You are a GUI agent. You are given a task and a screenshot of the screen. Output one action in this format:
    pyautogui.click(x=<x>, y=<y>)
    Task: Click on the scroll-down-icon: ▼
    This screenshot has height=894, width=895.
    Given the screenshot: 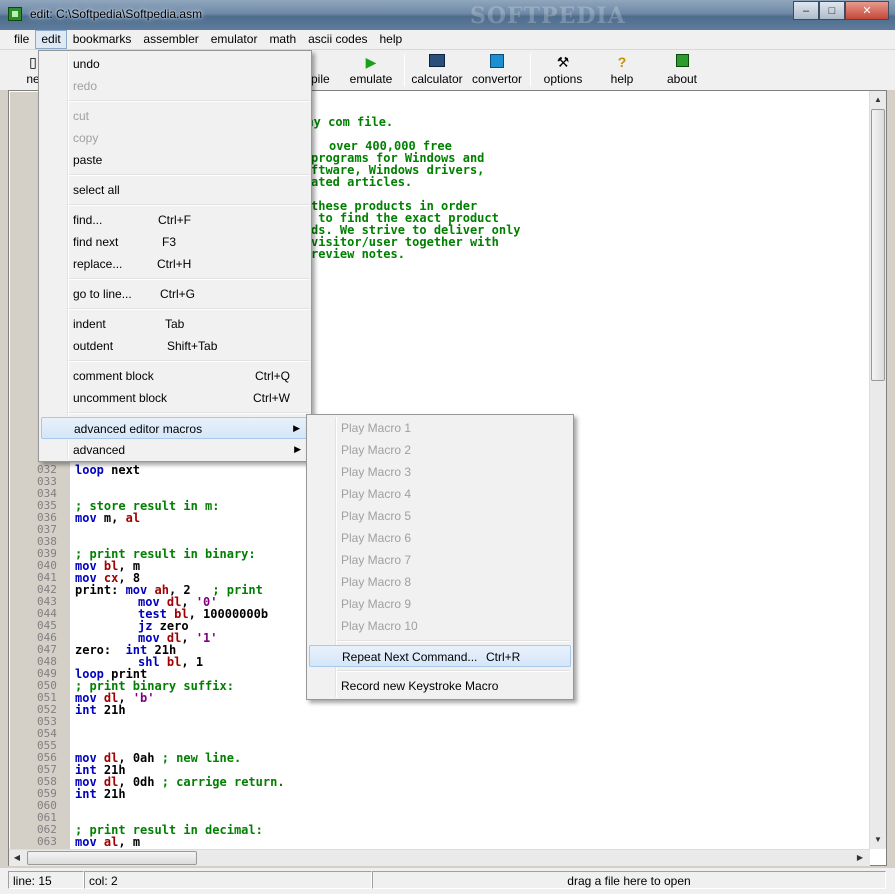 What is the action you would take?
    pyautogui.click(x=878, y=839)
    